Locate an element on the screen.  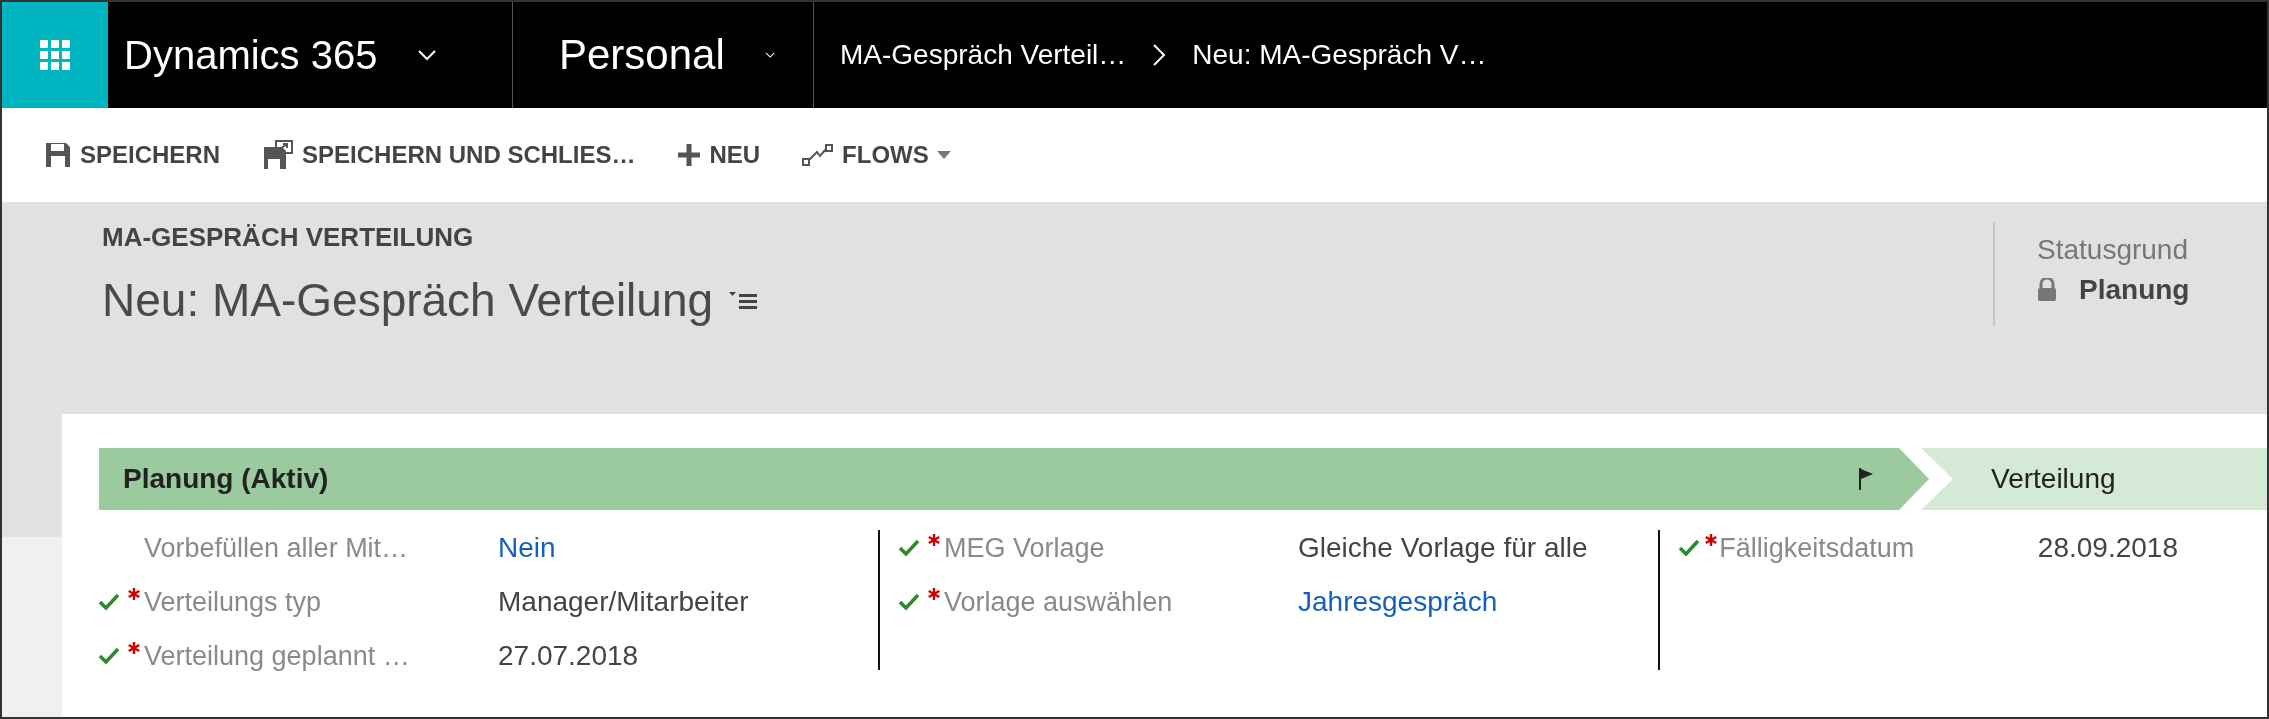
process-stage: Planung (Aktiv) is located at coordinates (1014, 479).